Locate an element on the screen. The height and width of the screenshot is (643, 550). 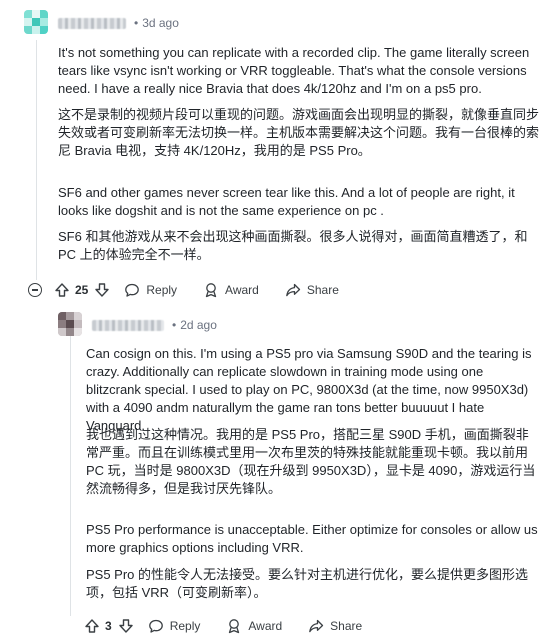
comment-meta: • 2d ago is located at coordinates (154, 325).